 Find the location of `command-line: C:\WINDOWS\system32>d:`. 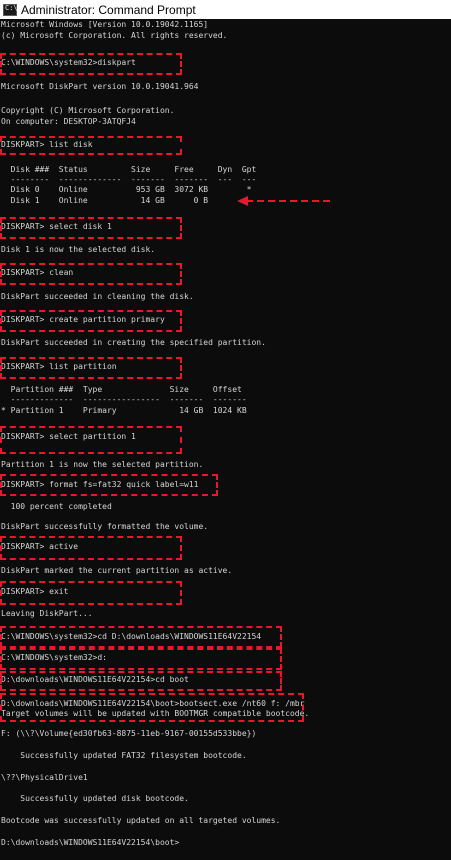

command-line: C:\WINDOWS\system32>d: is located at coordinates (54, 657).